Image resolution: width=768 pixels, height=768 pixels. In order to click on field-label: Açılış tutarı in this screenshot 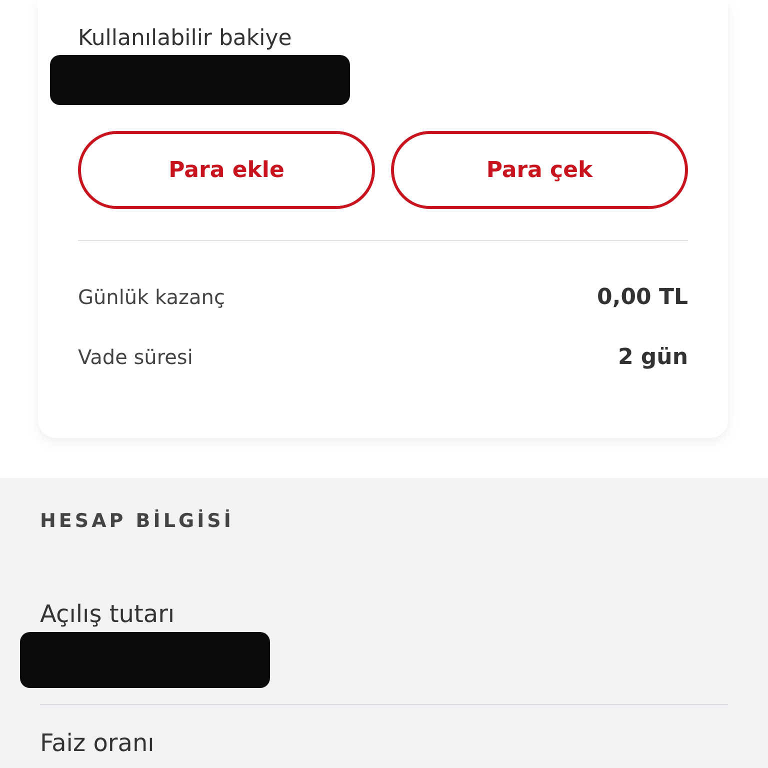, I will do `click(108, 614)`.